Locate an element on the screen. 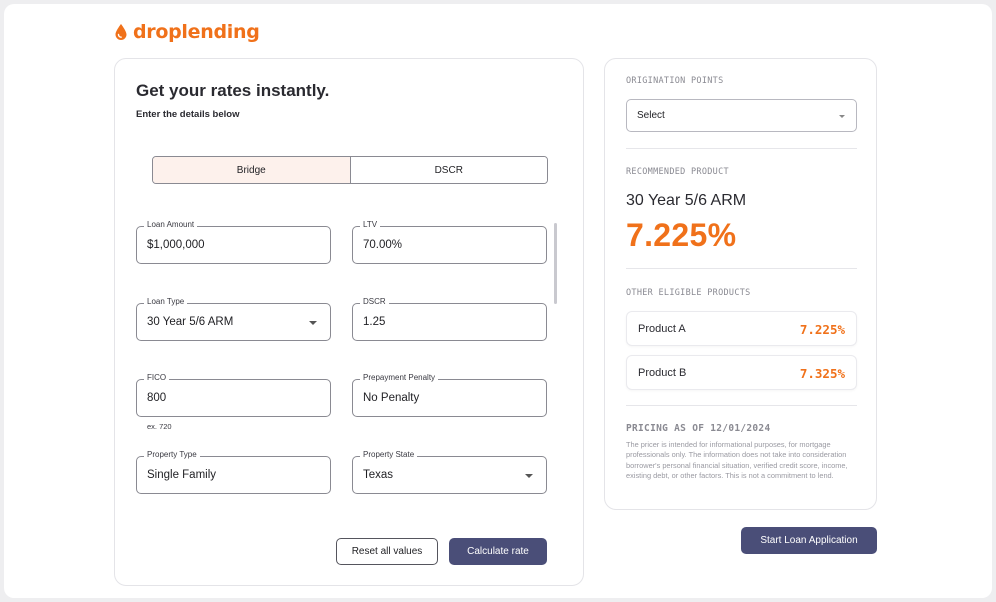 The height and width of the screenshot is (602, 996). ltv-label: LTV is located at coordinates (370, 224).